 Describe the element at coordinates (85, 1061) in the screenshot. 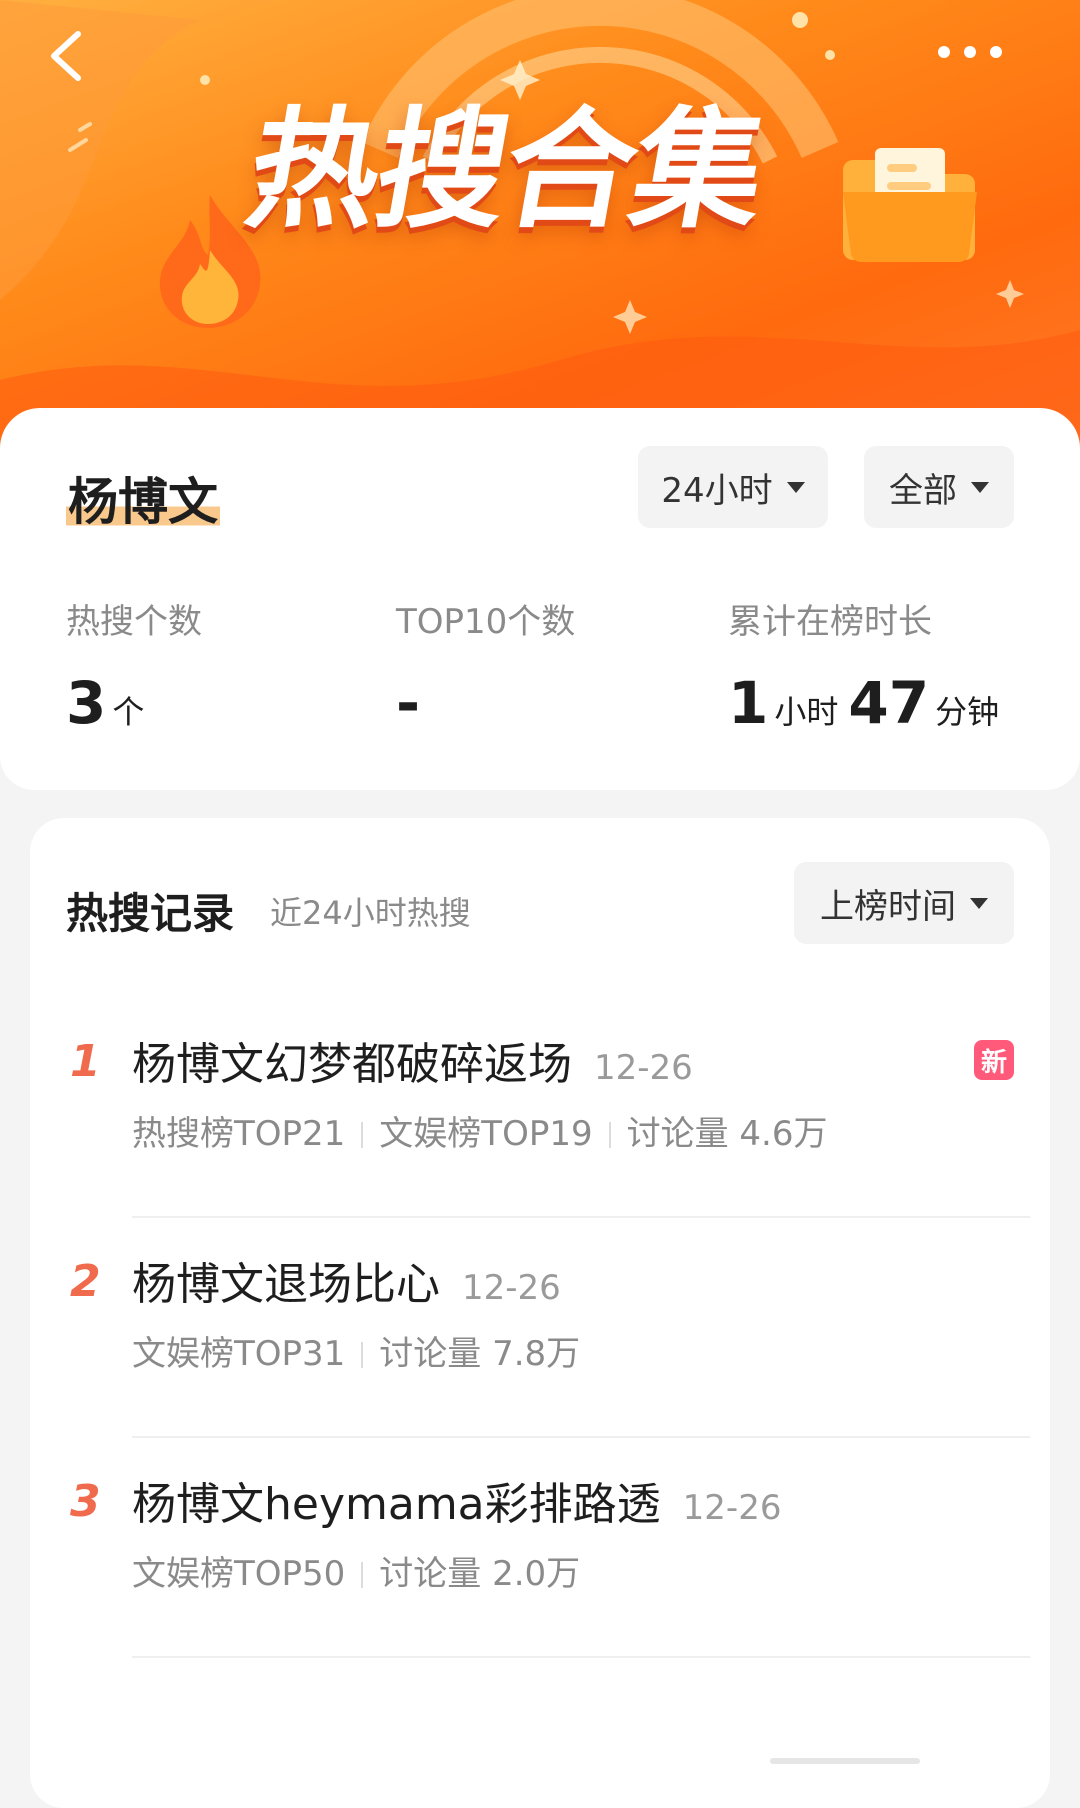

I see `rank-number: 1` at that location.